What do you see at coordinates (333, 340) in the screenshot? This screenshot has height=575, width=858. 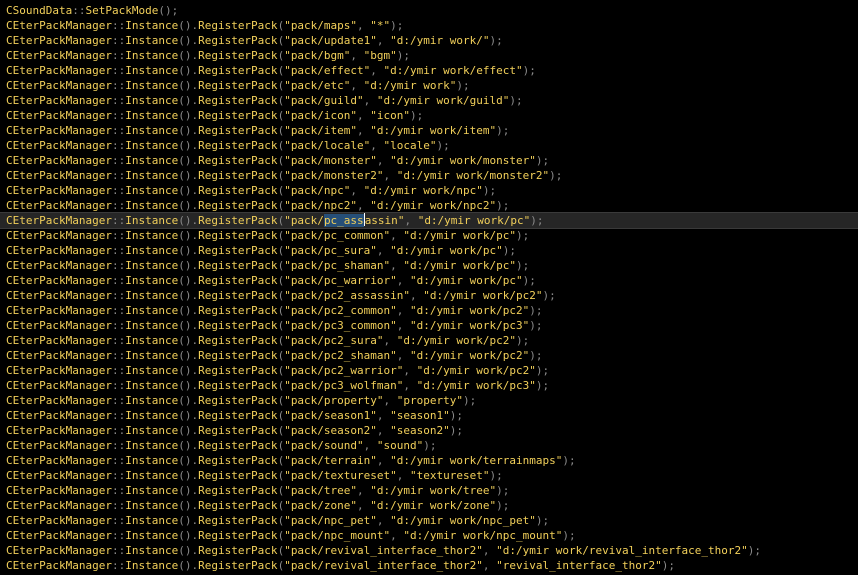 I see `pack-name-string: pack/pc2_sura` at bounding box center [333, 340].